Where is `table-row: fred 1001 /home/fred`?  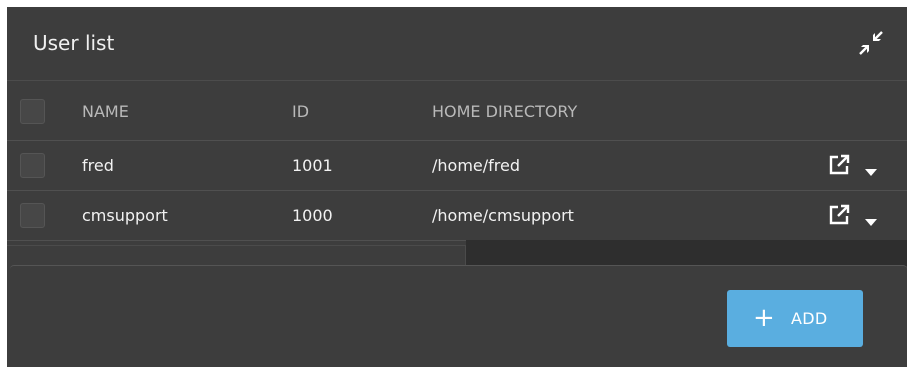
table-row: fred 1001 /home/fred is located at coordinates (457, 166).